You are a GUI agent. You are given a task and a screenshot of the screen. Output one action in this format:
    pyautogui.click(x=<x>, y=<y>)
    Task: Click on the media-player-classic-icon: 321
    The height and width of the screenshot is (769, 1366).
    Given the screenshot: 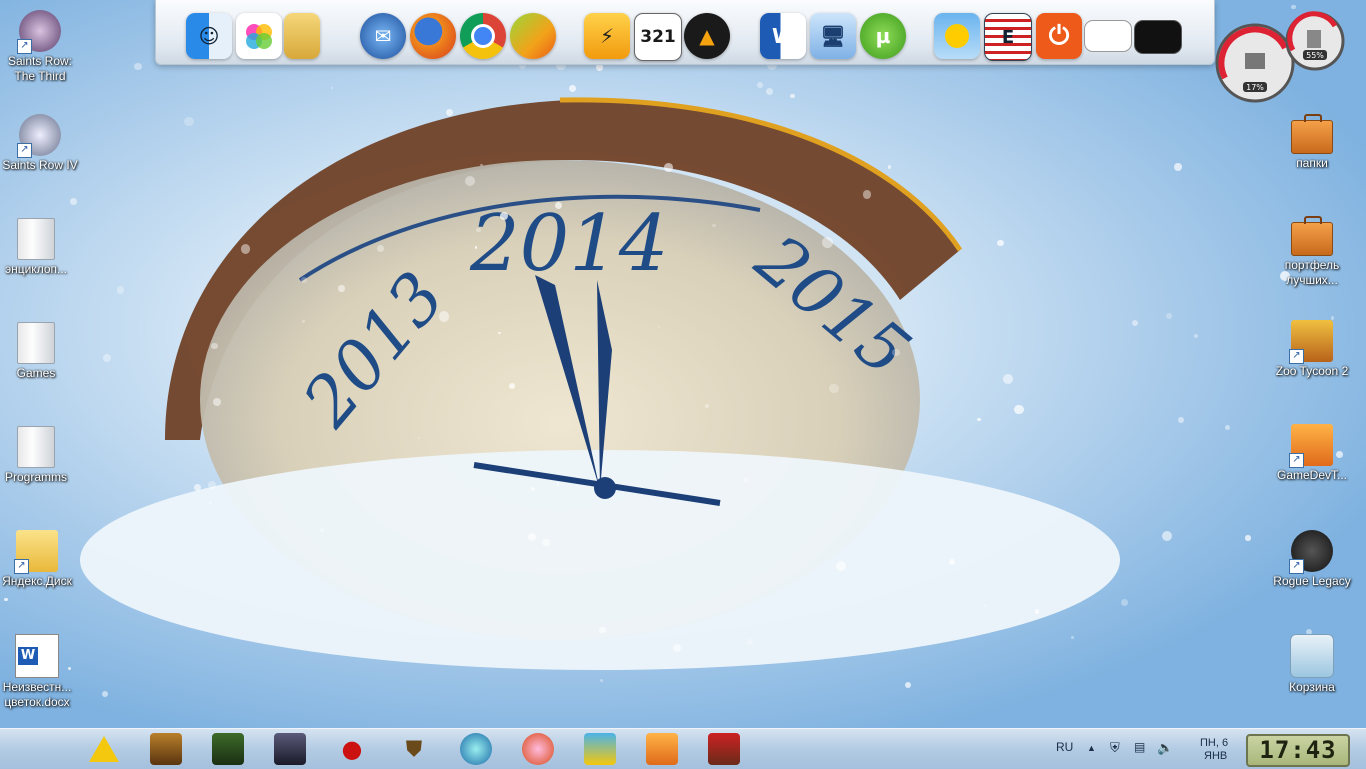 What is the action you would take?
    pyautogui.click(x=658, y=37)
    